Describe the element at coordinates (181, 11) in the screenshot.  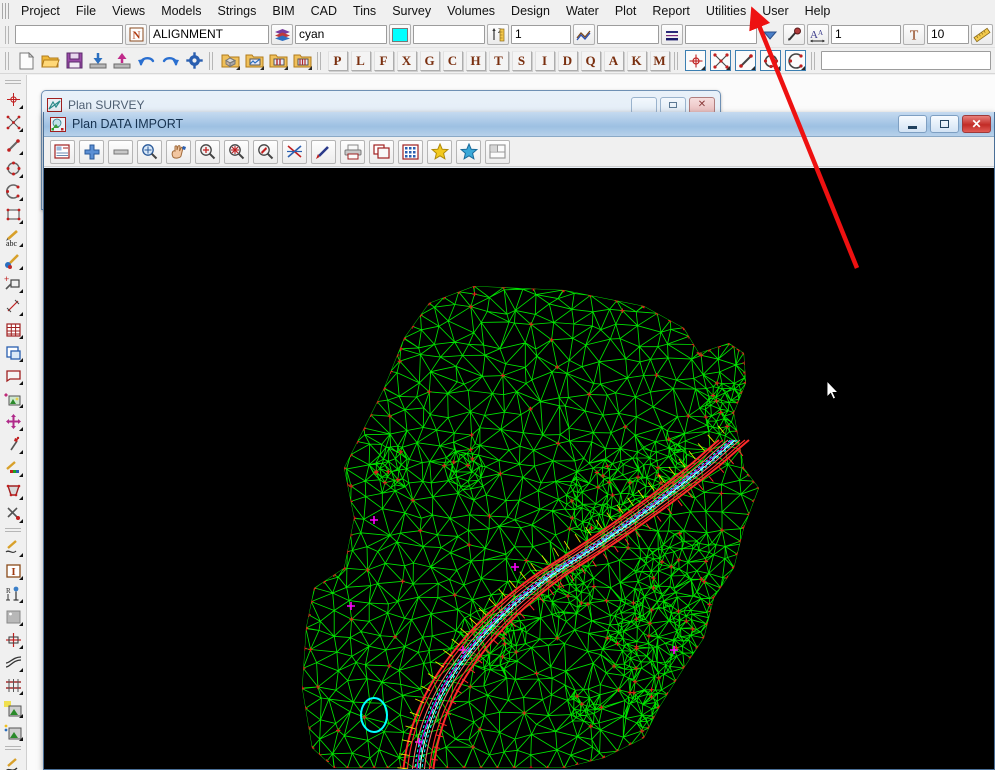
I see `menu-item-models: Models` at that location.